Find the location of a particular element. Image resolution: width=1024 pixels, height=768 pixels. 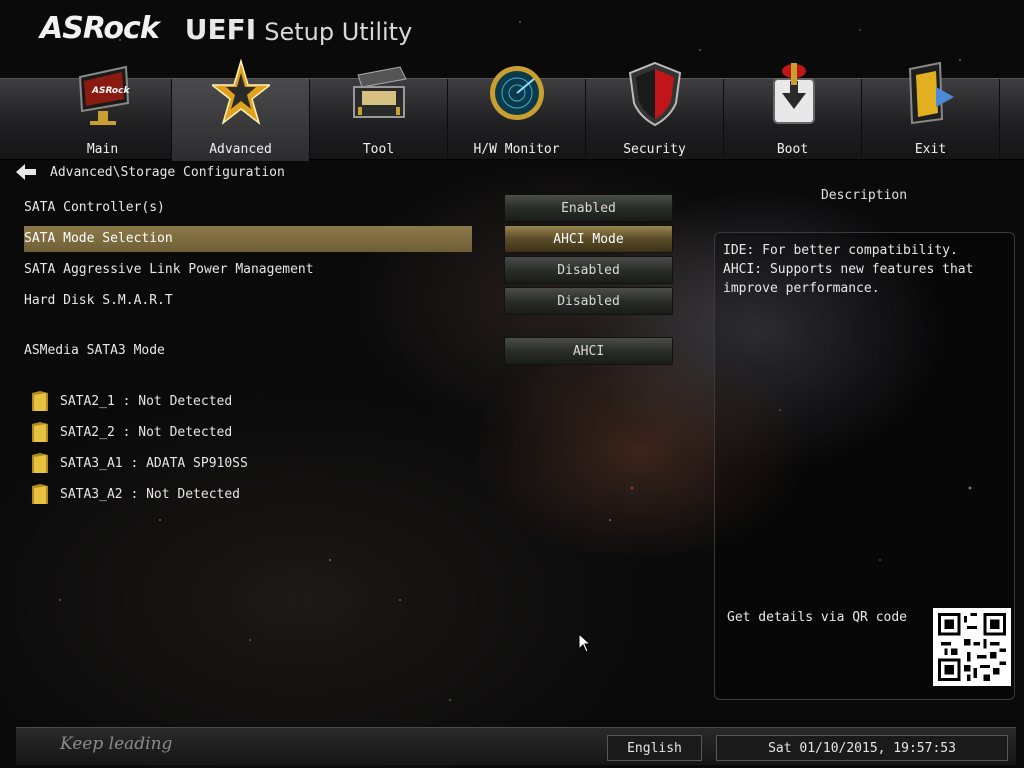

title-uefi: UEFI is located at coordinates (220, 29).